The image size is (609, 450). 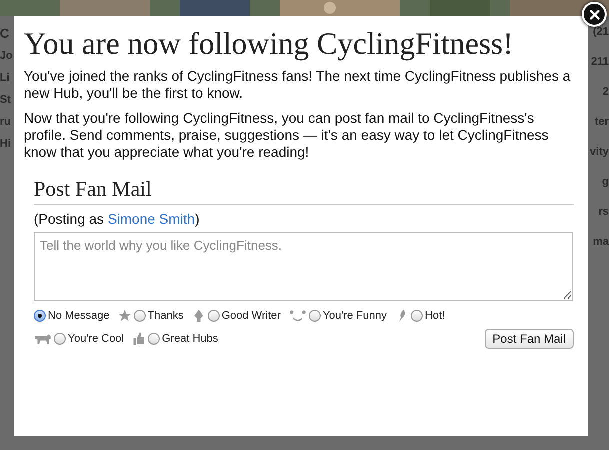 What do you see at coordinates (435, 316) in the screenshot?
I see `option-label: Hot!` at bounding box center [435, 316].